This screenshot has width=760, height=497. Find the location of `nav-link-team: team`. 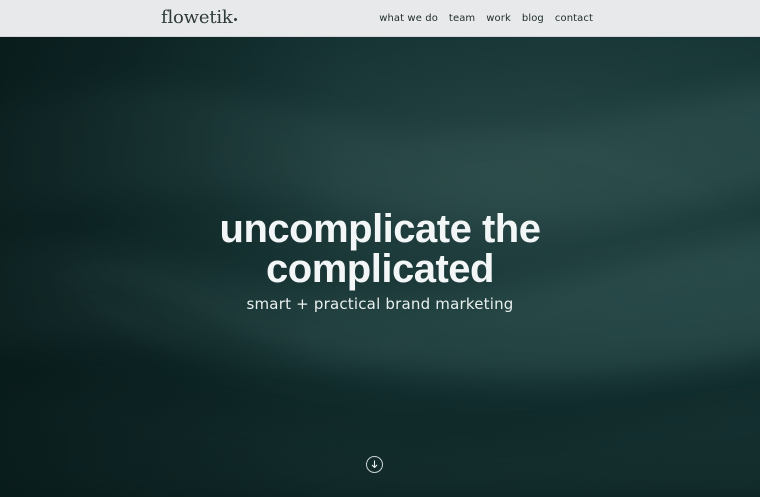

nav-link-team: team is located at coordinates (462, 18).